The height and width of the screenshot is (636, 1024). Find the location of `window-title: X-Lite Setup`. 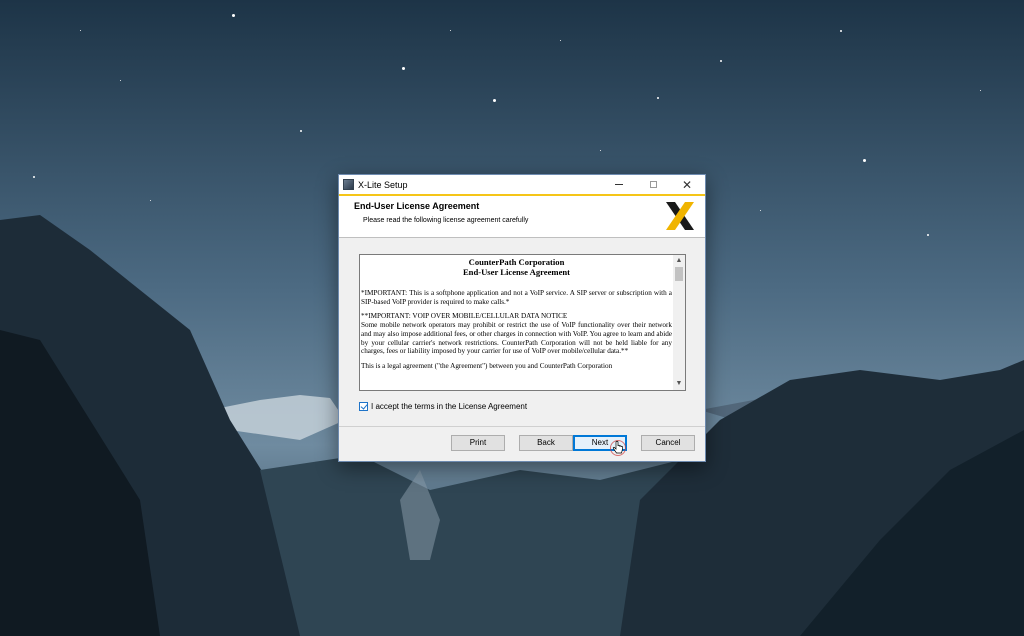

window-title: X-Lite Setup is located at coordinates (383, 184).